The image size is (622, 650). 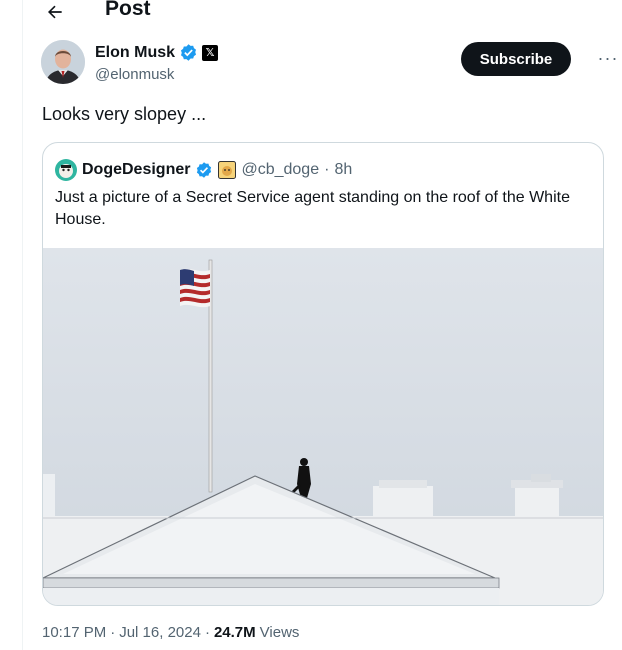 What do you see at coordinates (279, 632) in the screenshot?
I see `views-label: Views` at bounding box center [279, 632].